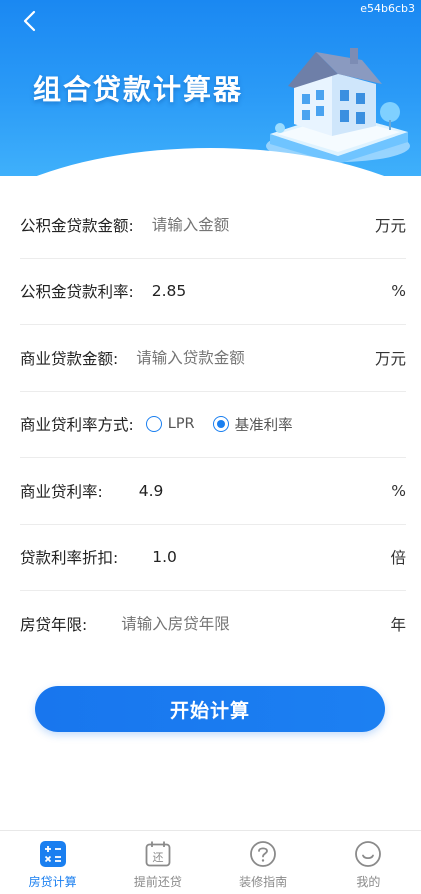  I want to click on back-button, so click(30, 21).